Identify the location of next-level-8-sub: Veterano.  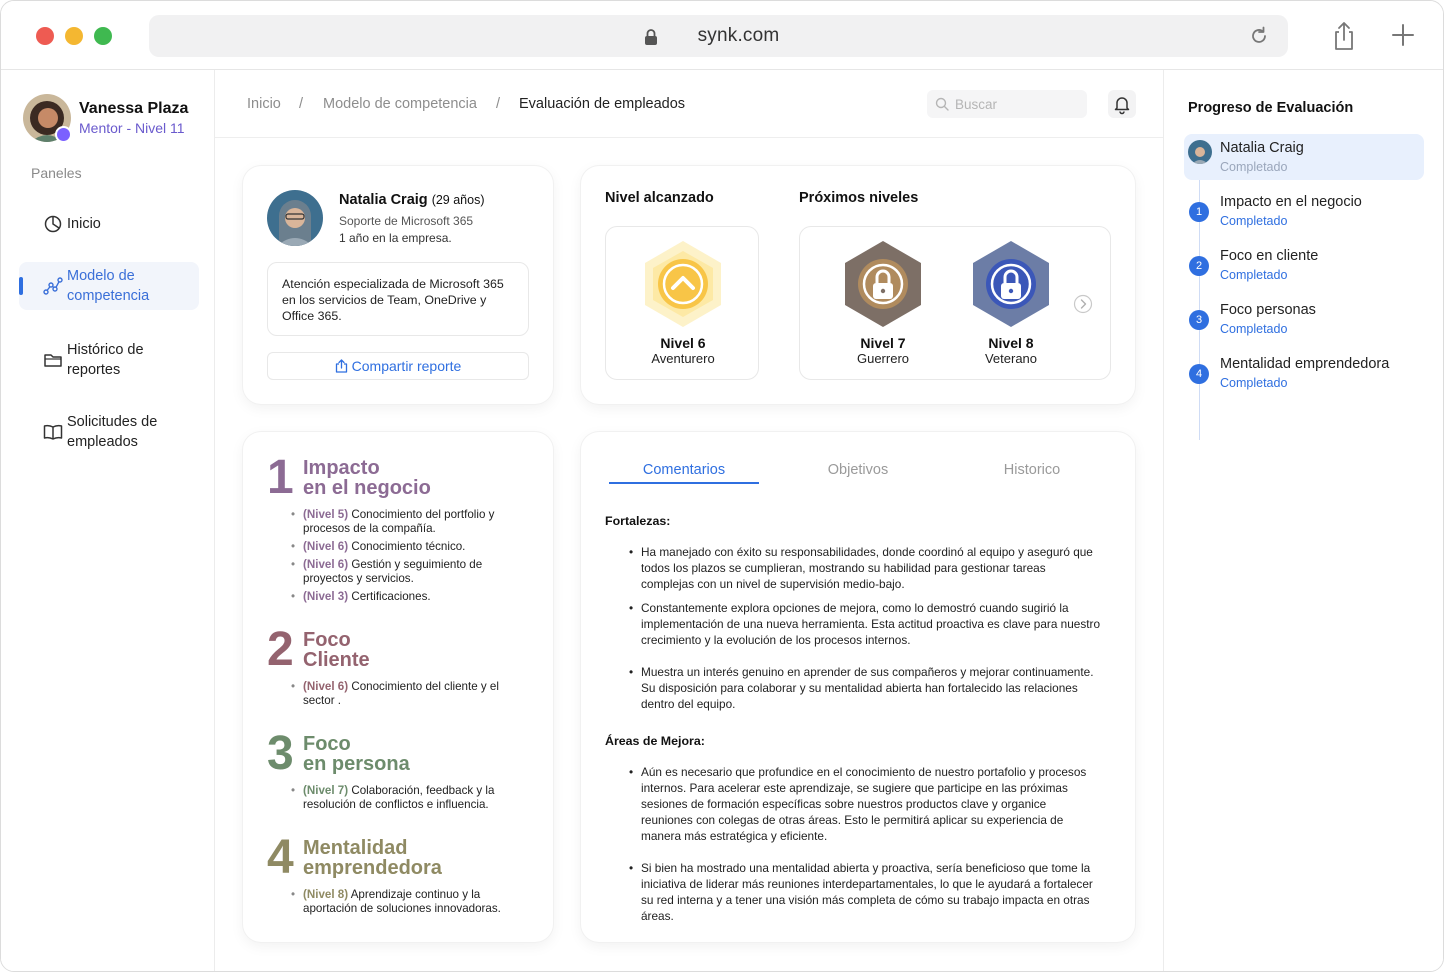
(1011, 358).